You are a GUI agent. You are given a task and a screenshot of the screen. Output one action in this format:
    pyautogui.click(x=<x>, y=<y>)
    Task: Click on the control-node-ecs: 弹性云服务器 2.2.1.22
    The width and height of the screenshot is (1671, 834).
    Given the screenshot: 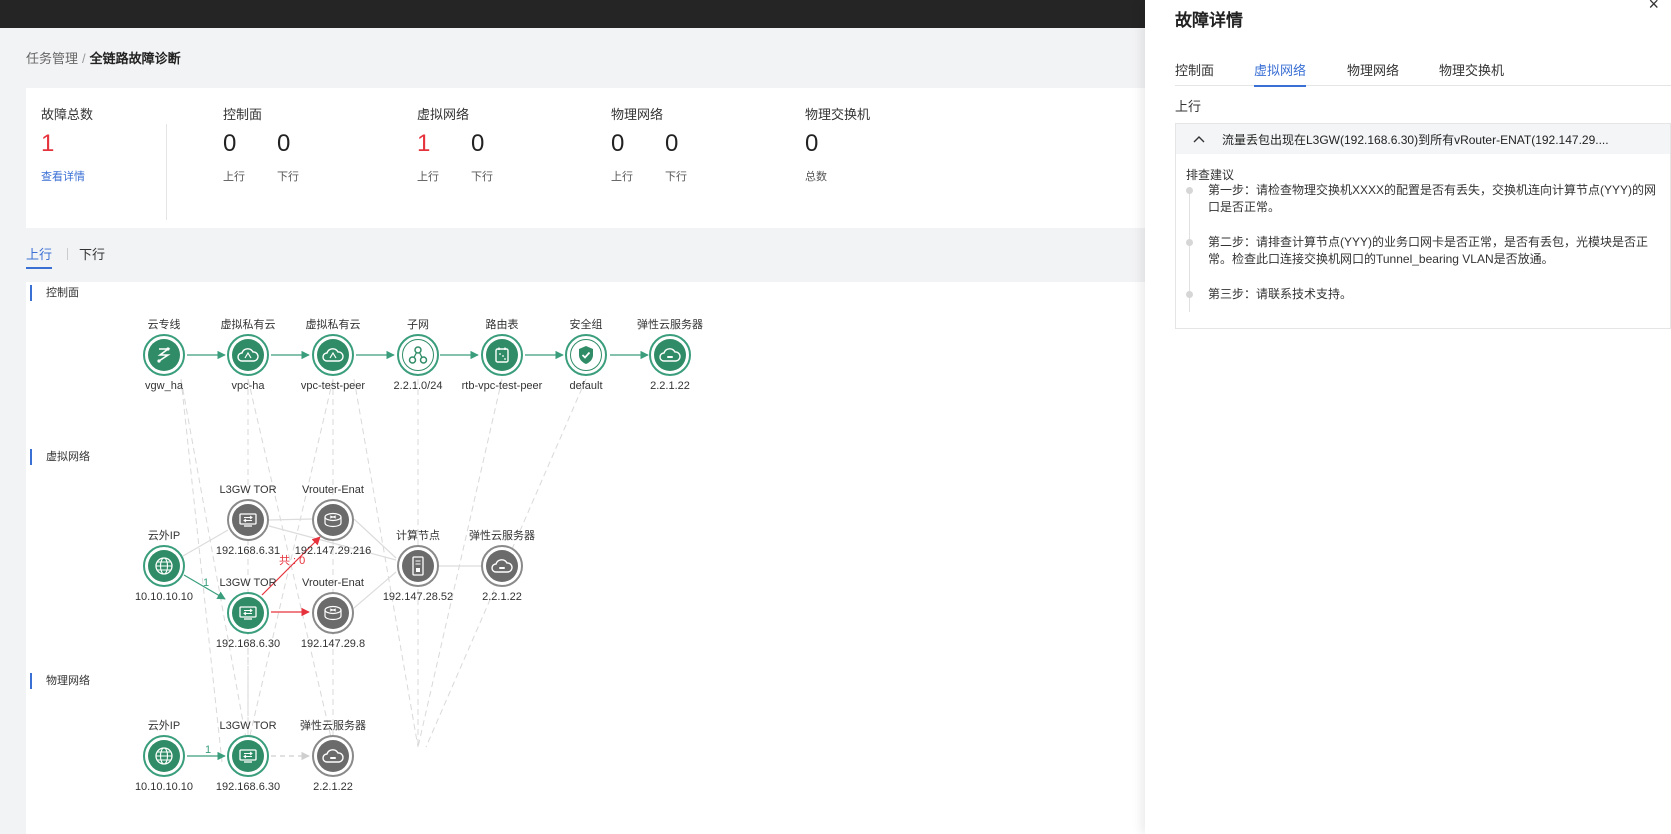 What is the action you would take?
    pyautogui.click(x=670, y=355)
    